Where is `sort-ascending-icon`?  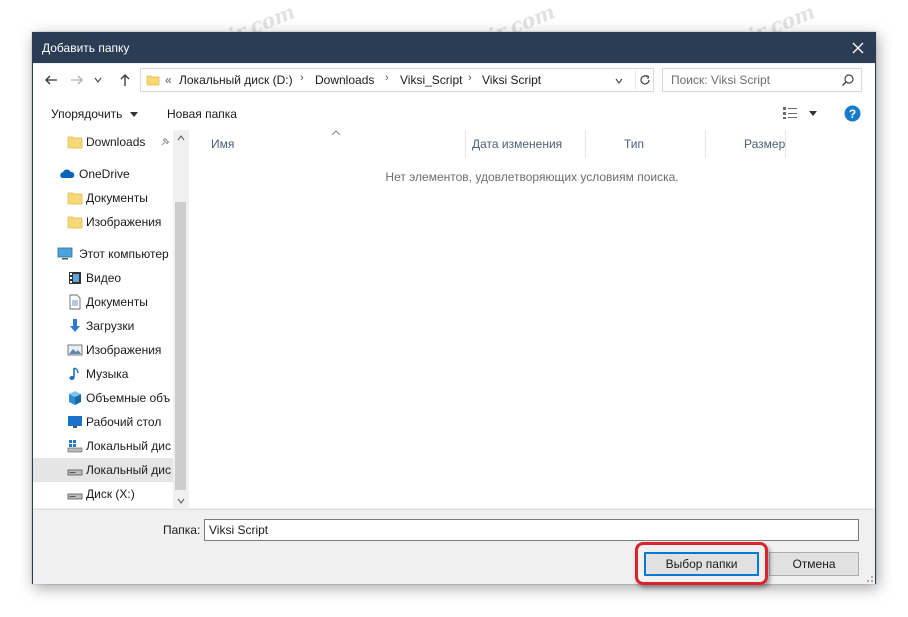
sort-ascending-icon is located at coordinates (336, 133).